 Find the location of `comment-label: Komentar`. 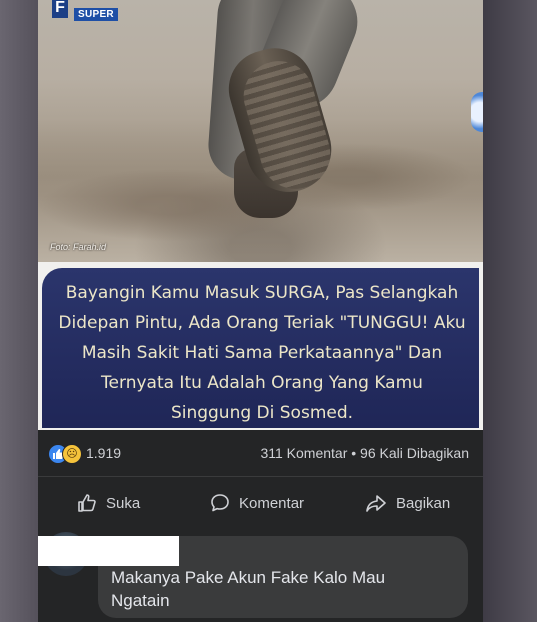

comment-label: Komentar is located at coordinates (272, 503).